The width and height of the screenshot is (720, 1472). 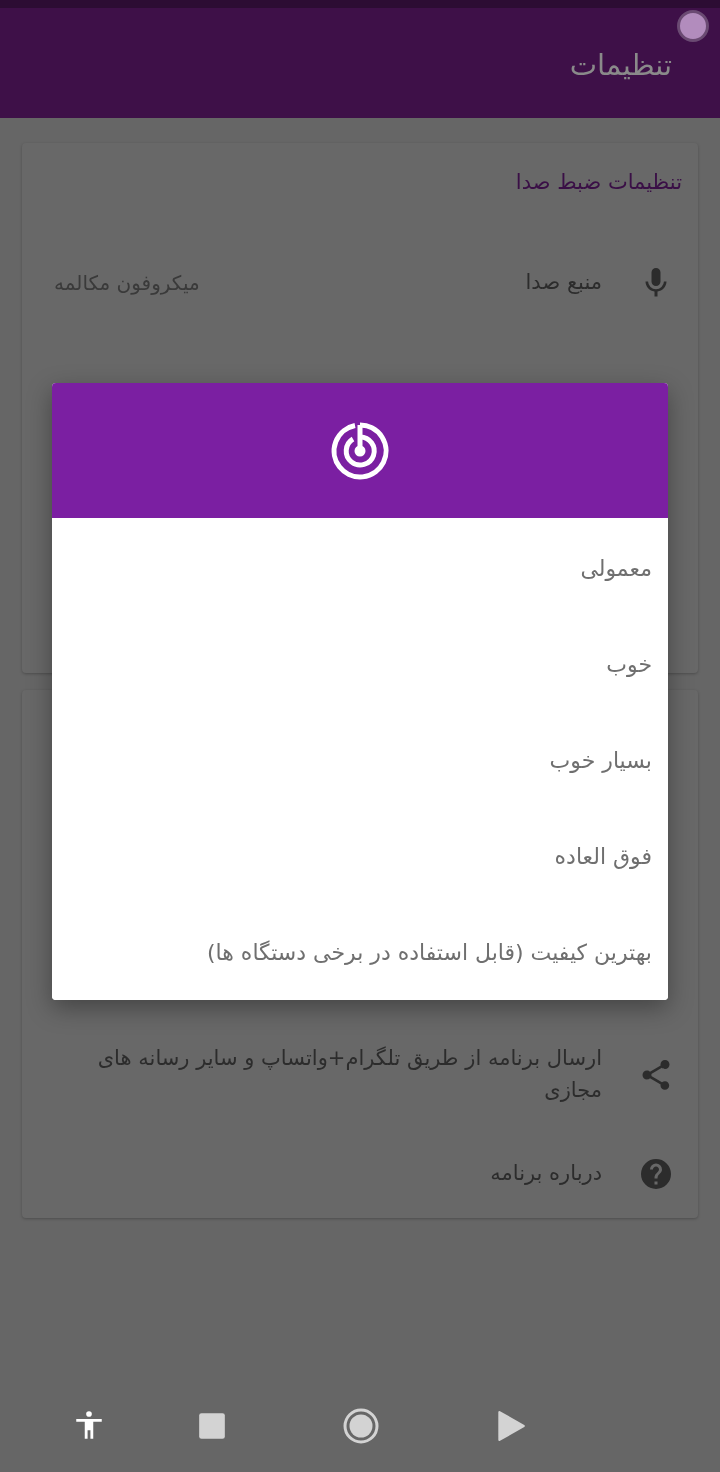 What do you see at coordinates (511, 1426) in the screenshot?
I see `play-icon` at bounding box center [511, 1426].